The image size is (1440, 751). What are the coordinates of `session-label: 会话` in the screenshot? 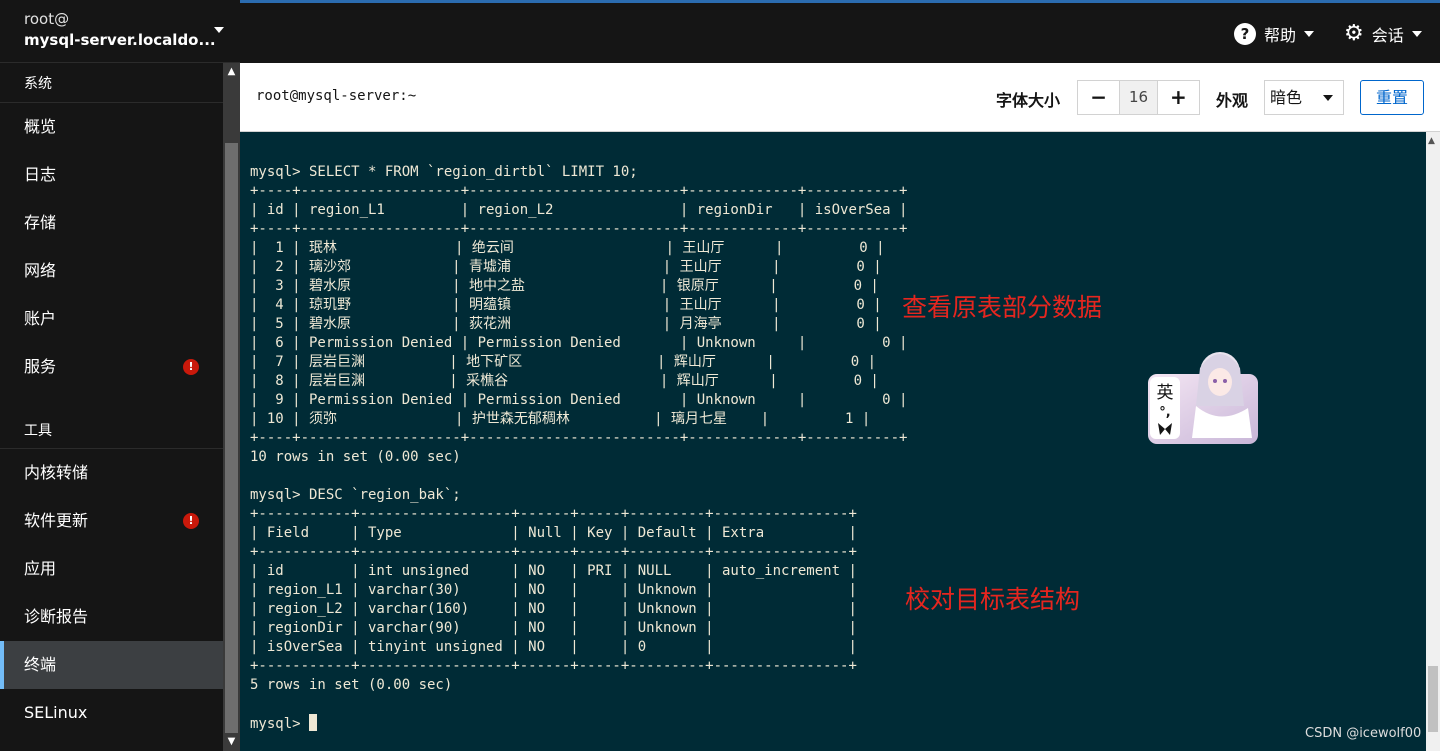 It's located at (1387, 35).